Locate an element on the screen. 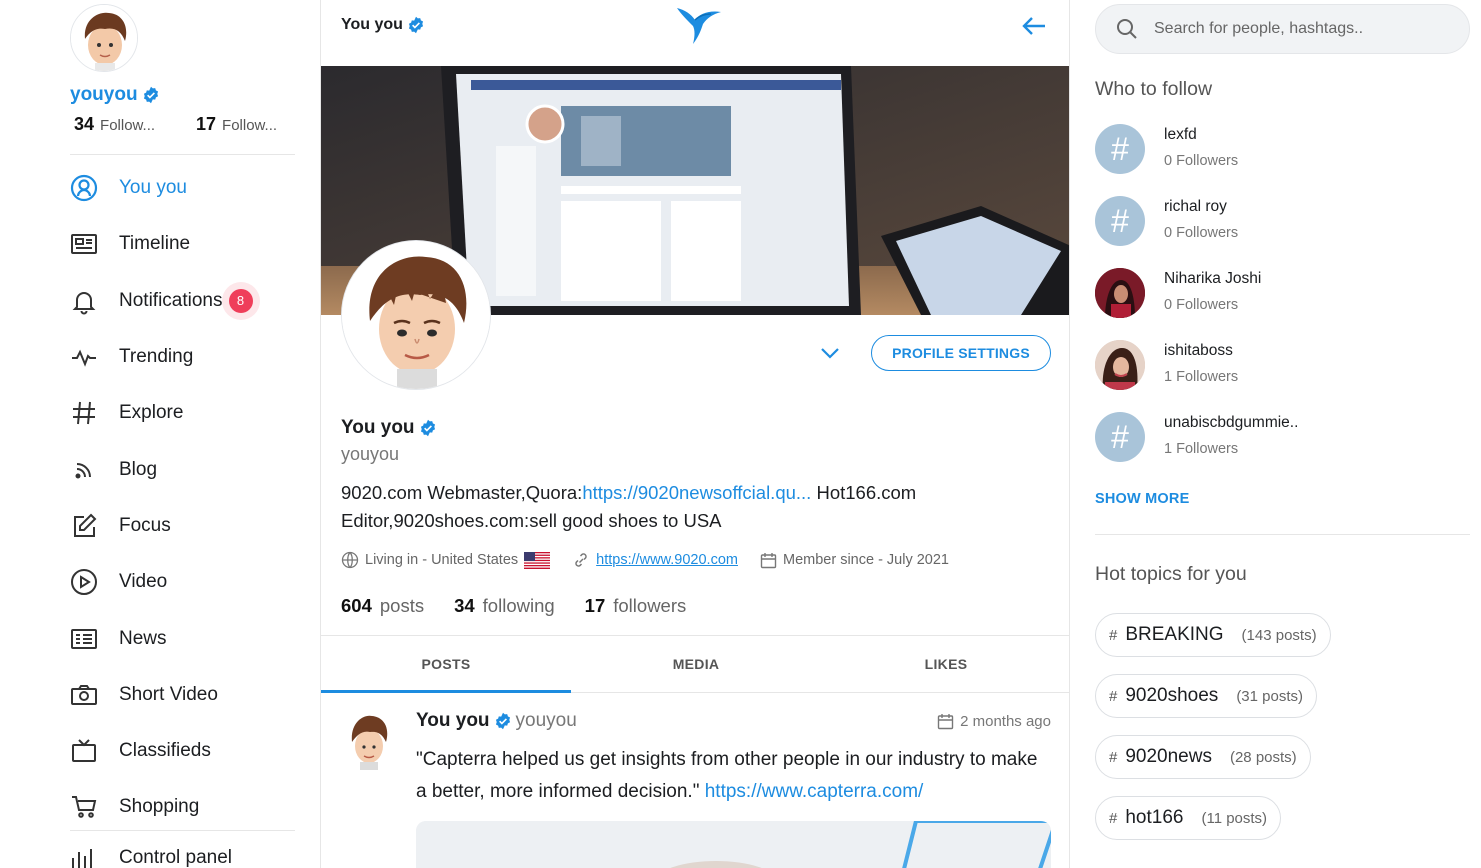 The image size is (1481, 868). follow-name: Niharika Joshi is located at coordinates (1212, 279).